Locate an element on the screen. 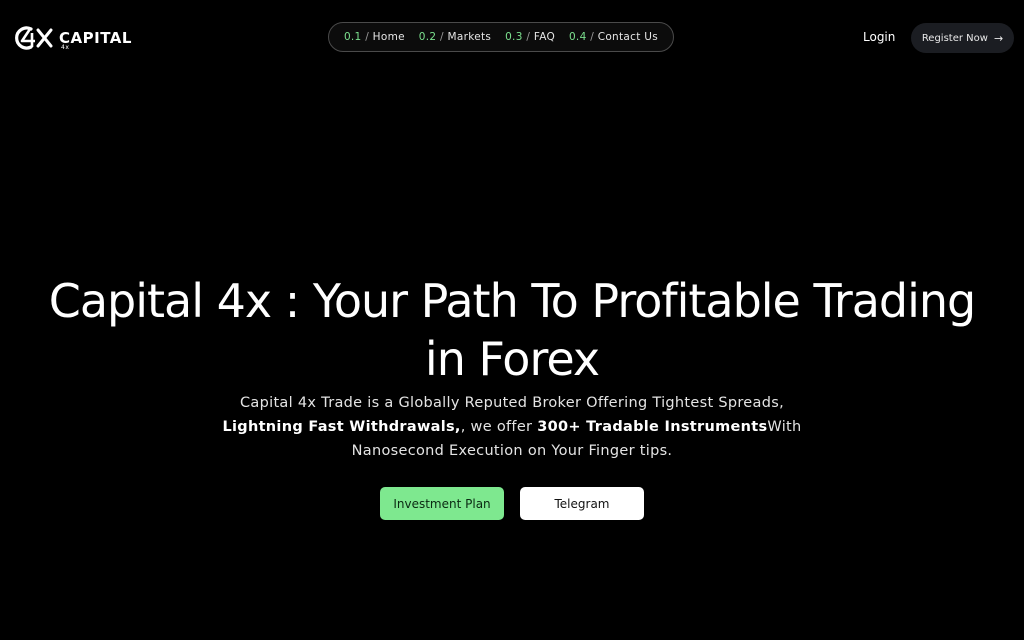 This screenshot has width=1024, height=640. nav-item-markets: 0.2 / Markets is located at coordinates (455, 37).